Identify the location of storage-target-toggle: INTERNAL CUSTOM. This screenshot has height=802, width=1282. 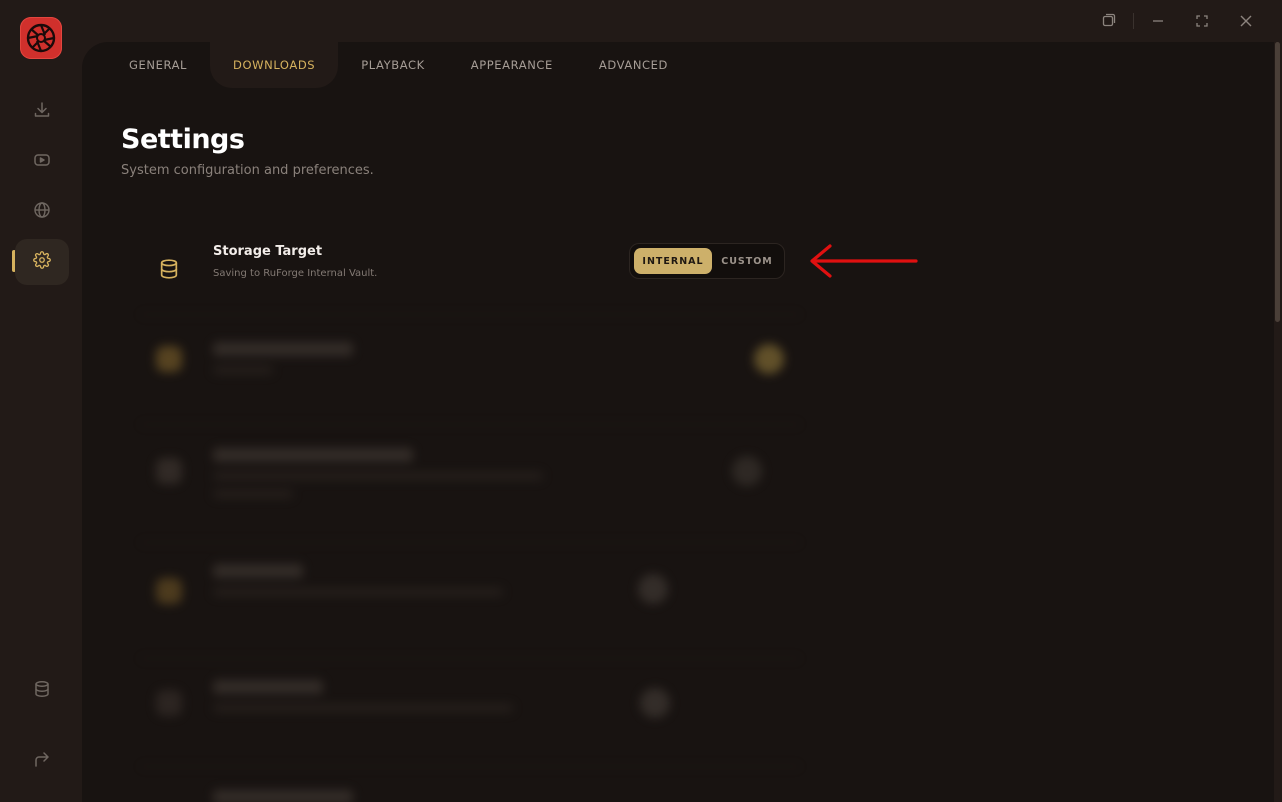
(707, 261).